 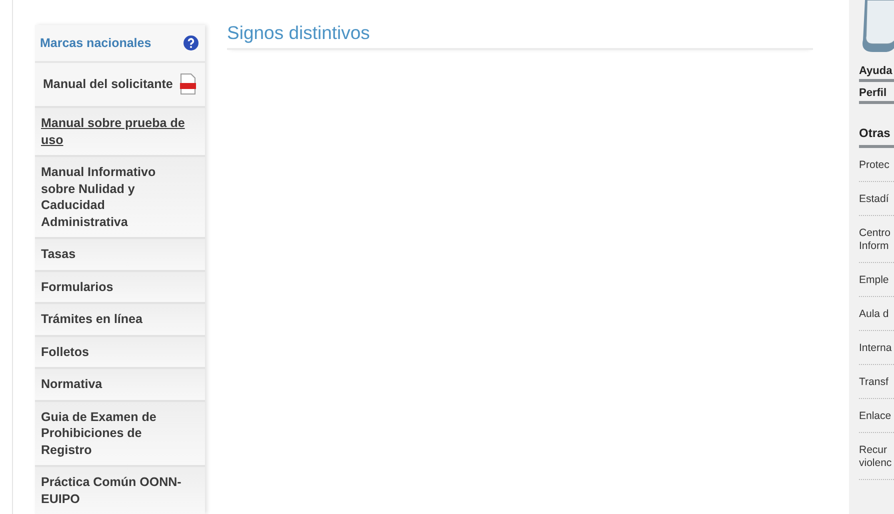 I want to click on side-link: Interna, so click(x=876, y=348).